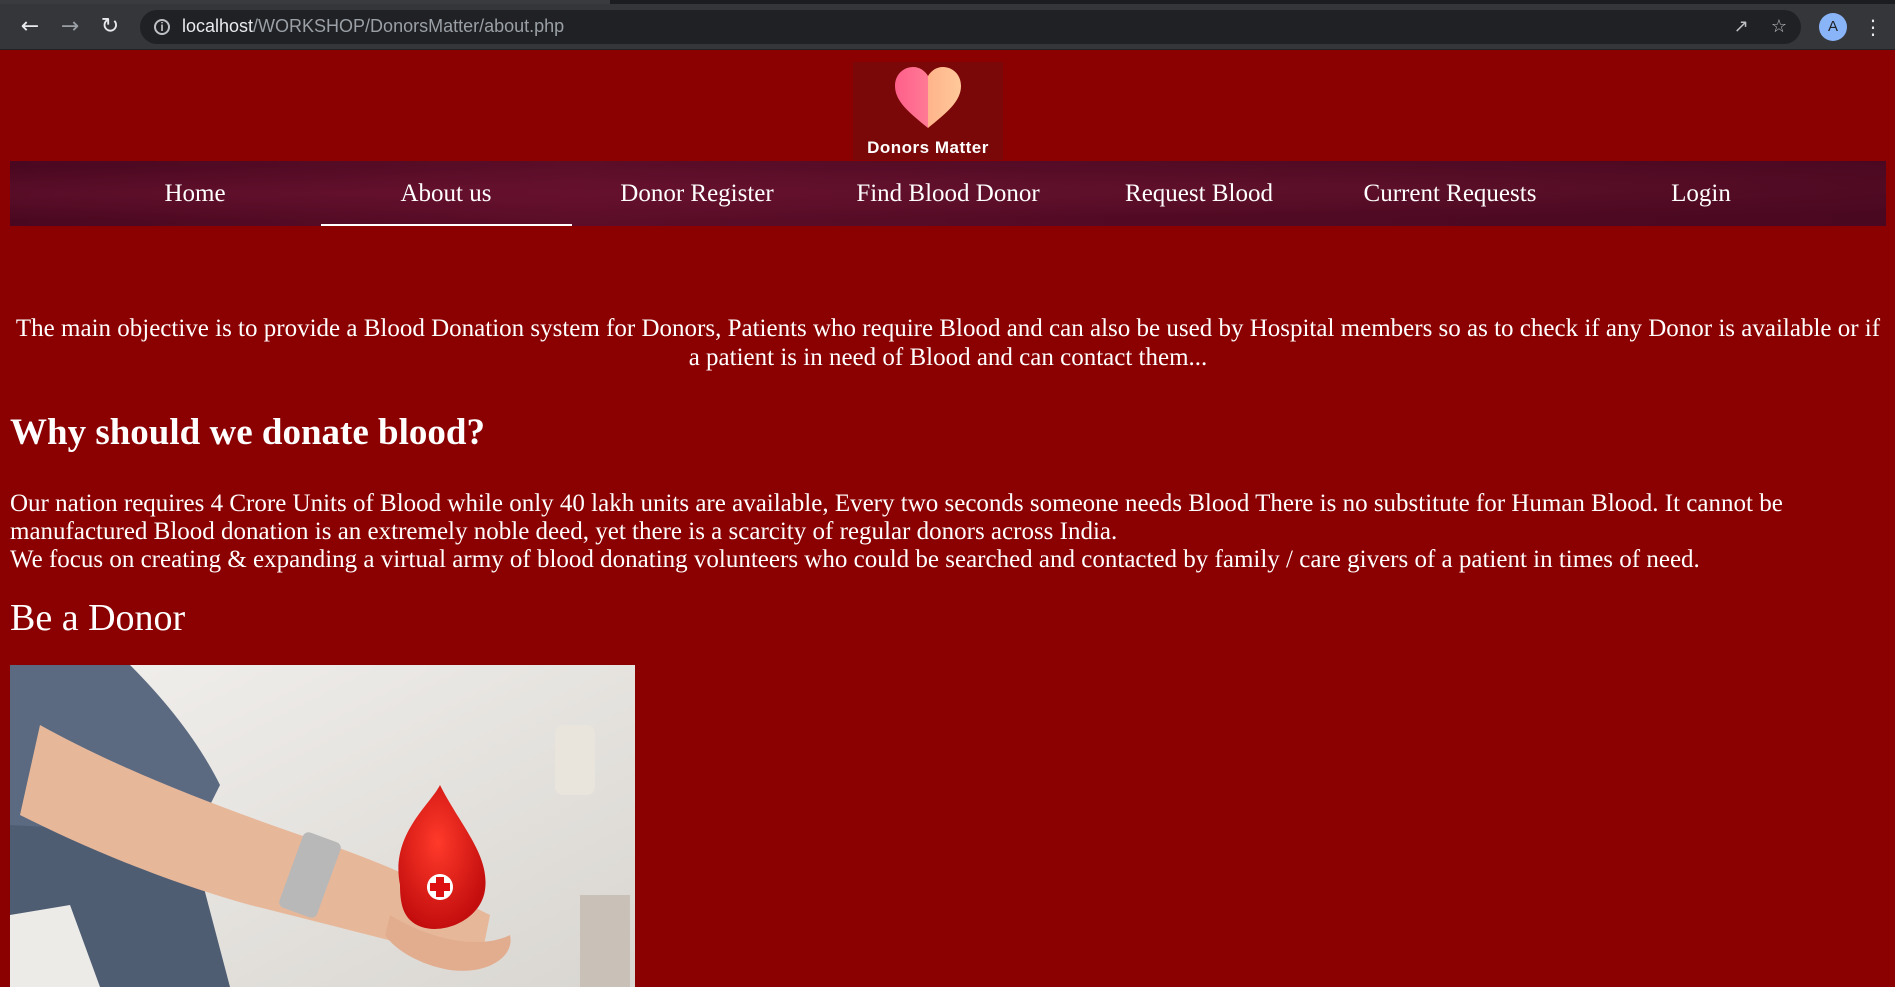 The width and height of the screenshot is (1895, 987). I want to click on url-host: localhost, so click(218, 26).